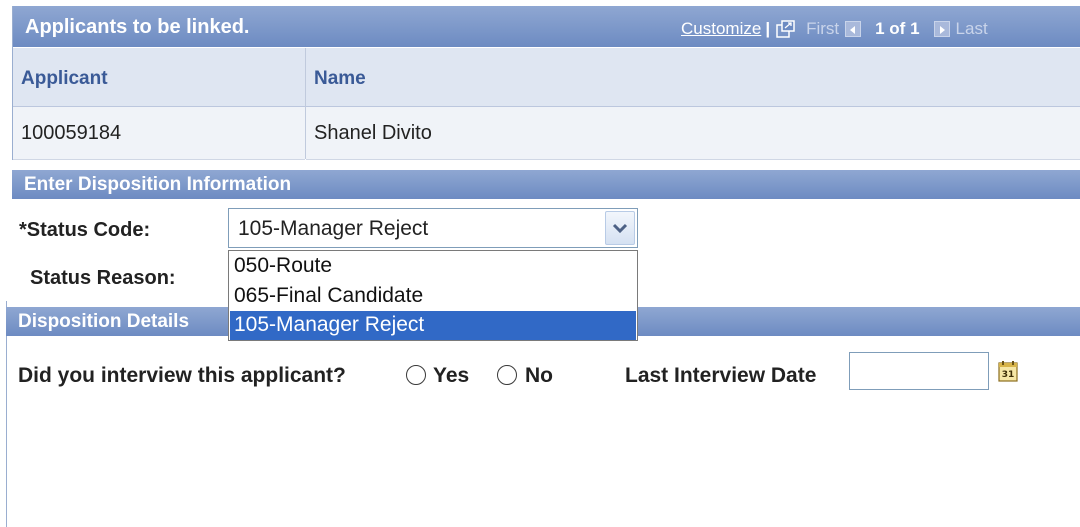 The height and width of the screenshot is (527, 1080). I want to click on chevron-down-icon, so click(620, 228).